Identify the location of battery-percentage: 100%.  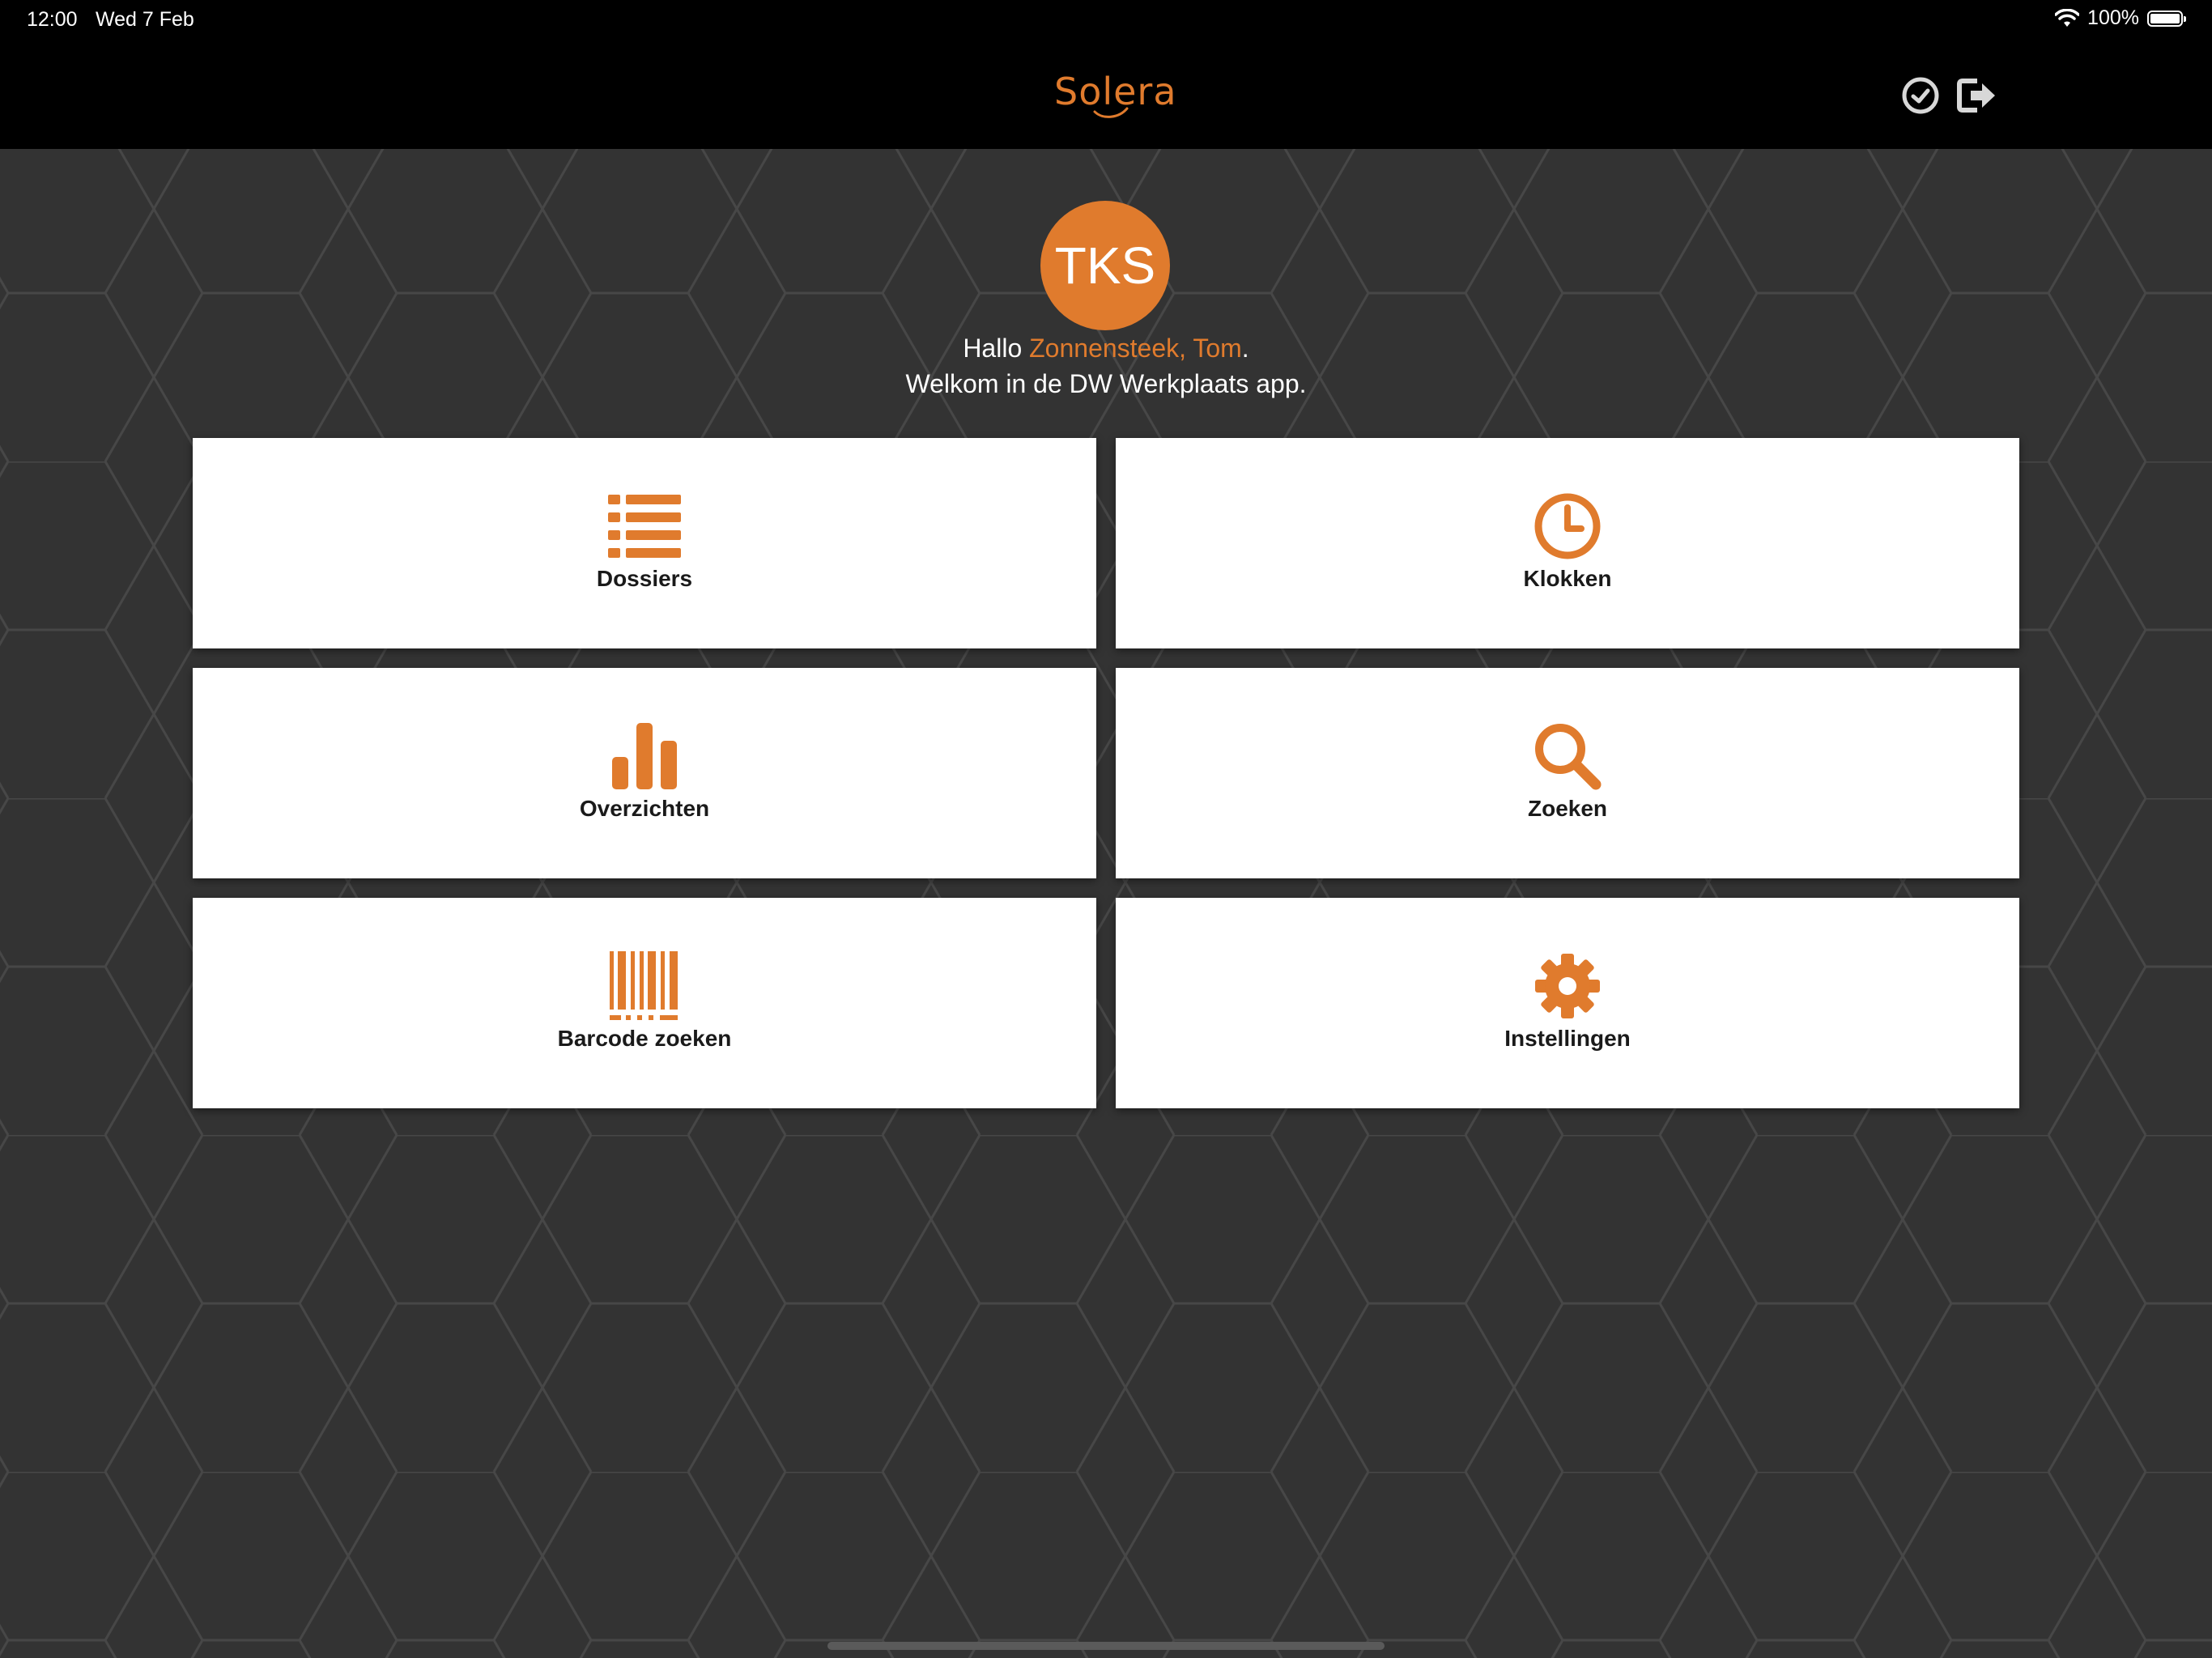
(2113, 17).